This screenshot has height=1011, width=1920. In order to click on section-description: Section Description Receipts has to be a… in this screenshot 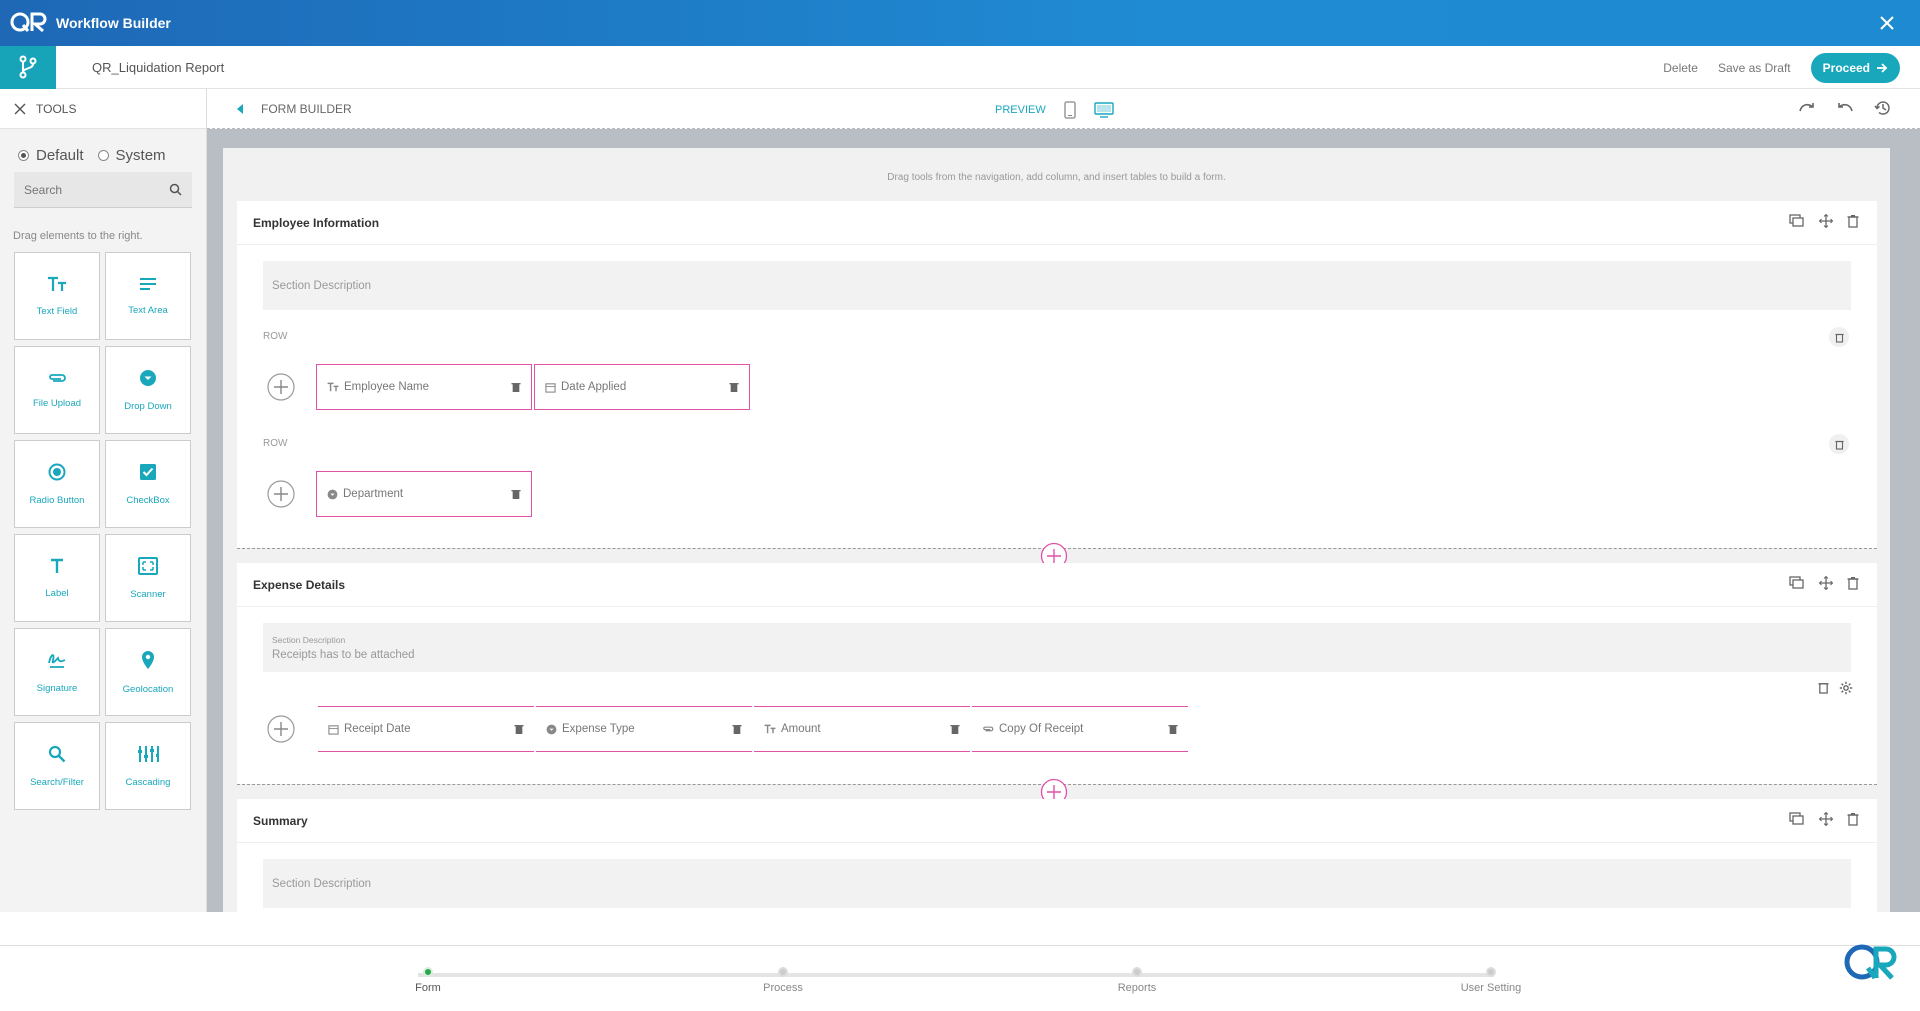, I will do `click(1057, 647)`.